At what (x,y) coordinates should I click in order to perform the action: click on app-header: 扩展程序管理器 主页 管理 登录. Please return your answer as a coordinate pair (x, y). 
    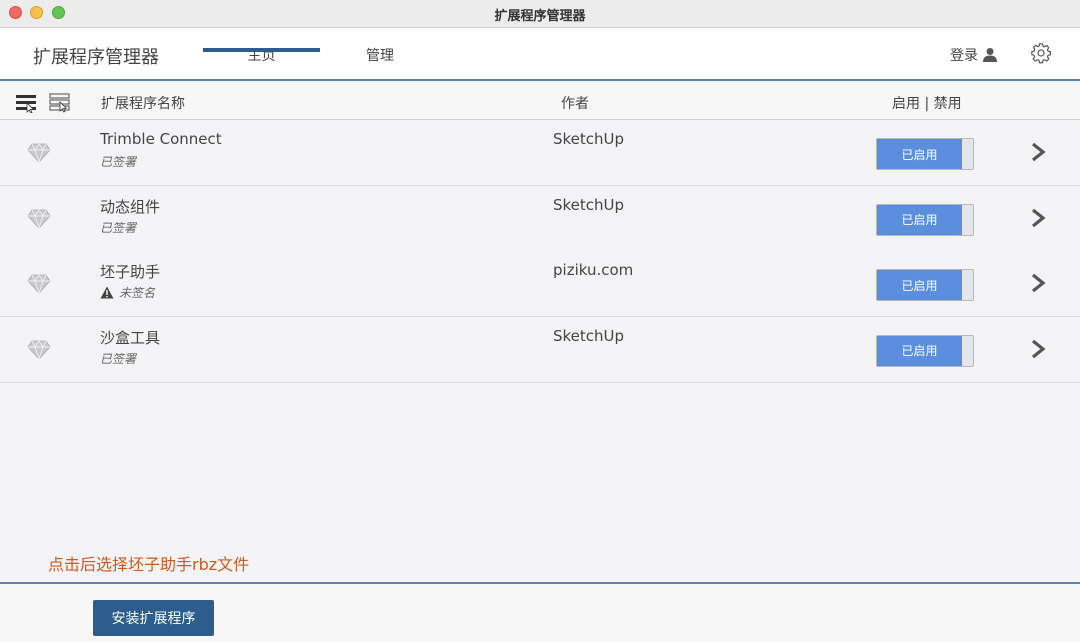
    Looking at the image, I should click on (540, 54).